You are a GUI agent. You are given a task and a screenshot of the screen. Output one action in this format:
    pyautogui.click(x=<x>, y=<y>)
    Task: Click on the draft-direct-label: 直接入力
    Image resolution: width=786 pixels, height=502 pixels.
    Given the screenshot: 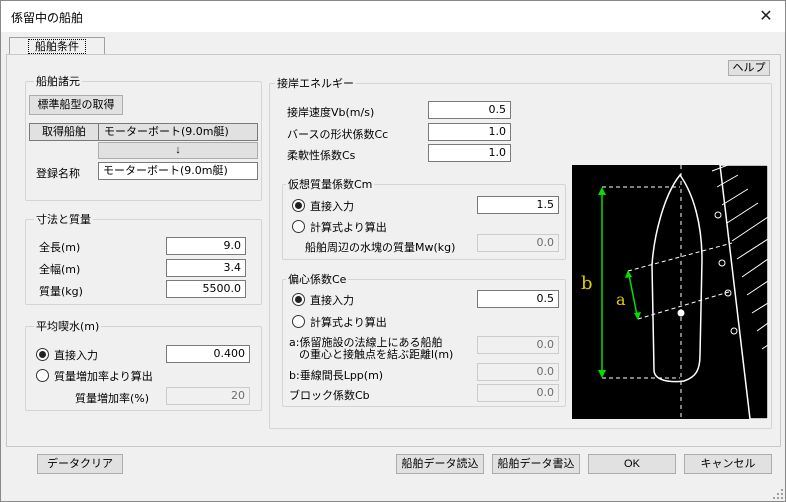 What is the action you would take?
    pyautogui.click(x=76, y=355)
    